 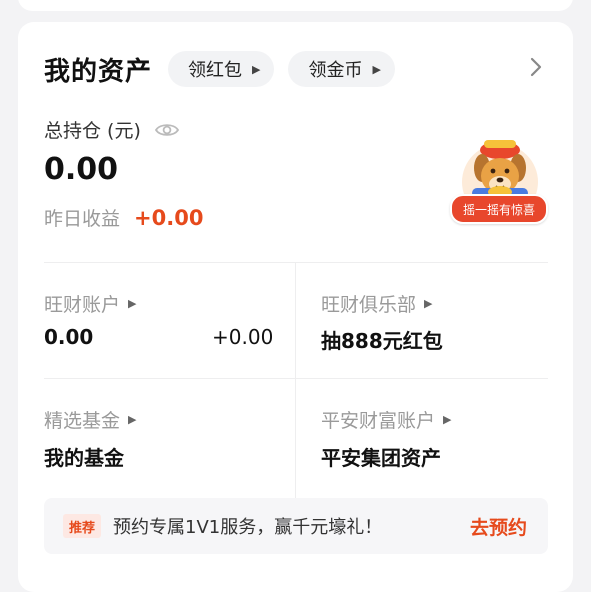 I want to click on selected-funds-link: 精选基金 ▶, so click(x=90, y=419).